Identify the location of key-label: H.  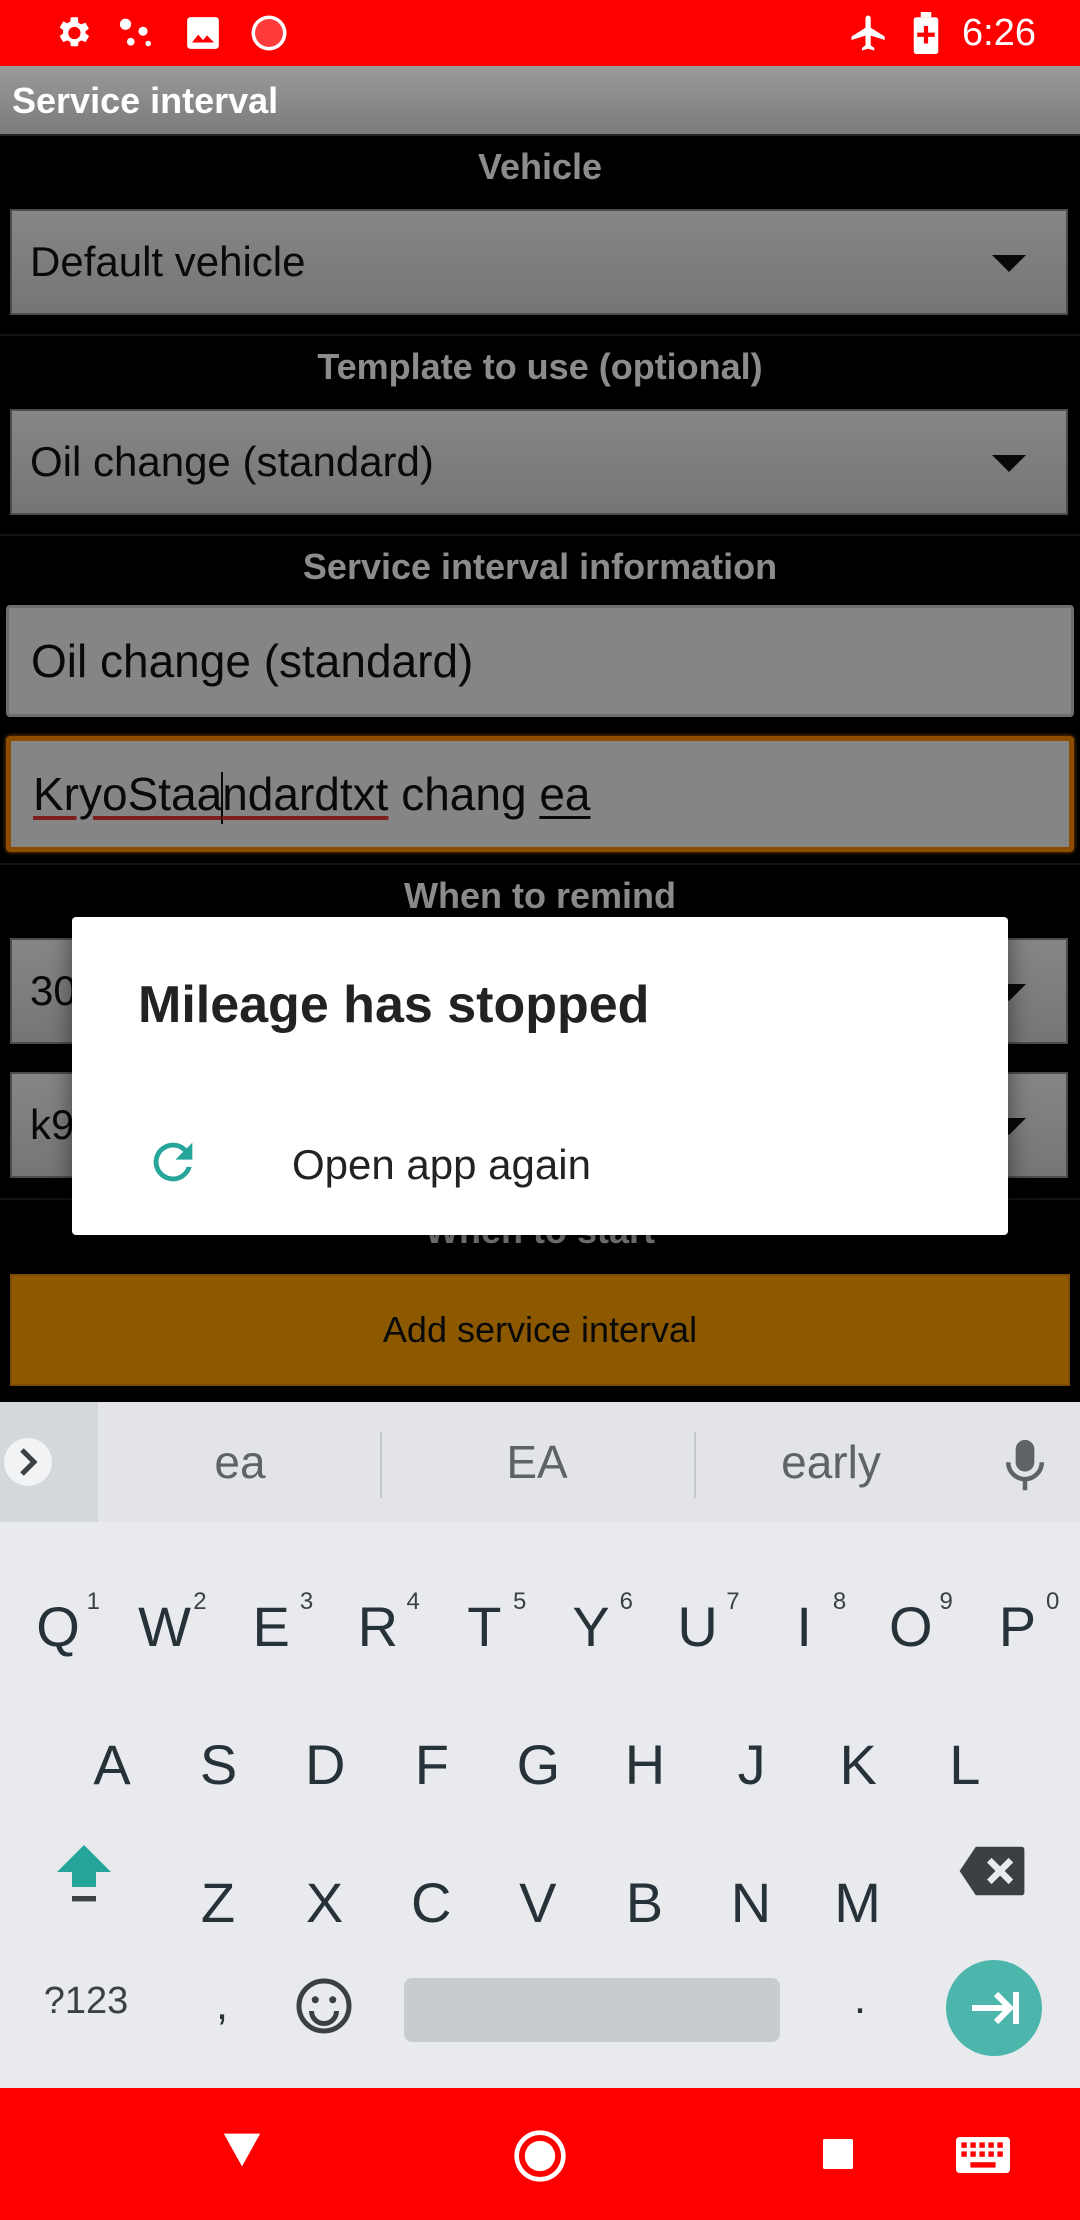
(645, 1764).